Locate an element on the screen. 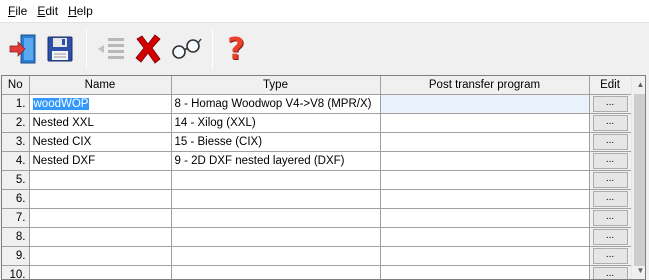  header-type: Type is located at coordinates (276, 85).